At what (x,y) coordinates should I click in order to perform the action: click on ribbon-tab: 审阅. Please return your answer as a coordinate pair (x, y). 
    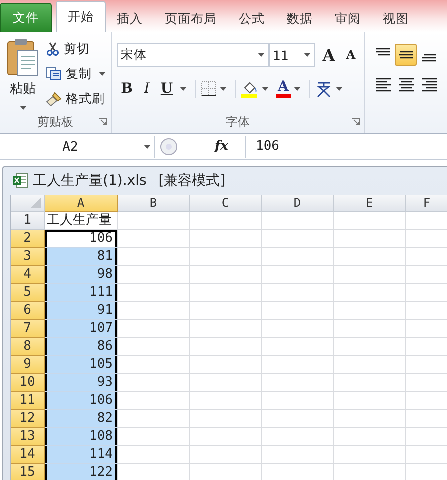
    Looking at the image, I should click on (348, 18).